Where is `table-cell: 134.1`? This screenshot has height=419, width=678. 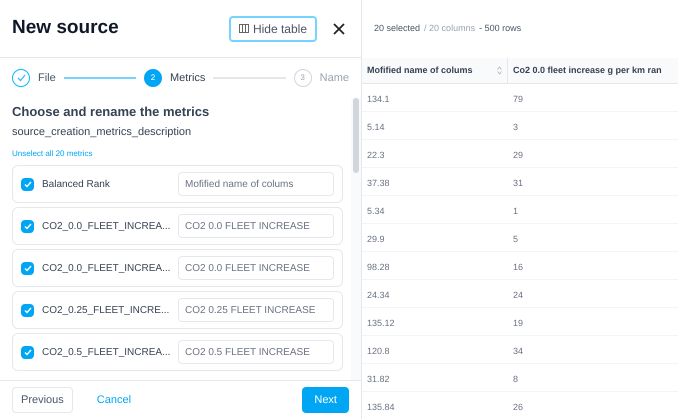 table-cell: 134.1 is located at coordinates (378, 99).